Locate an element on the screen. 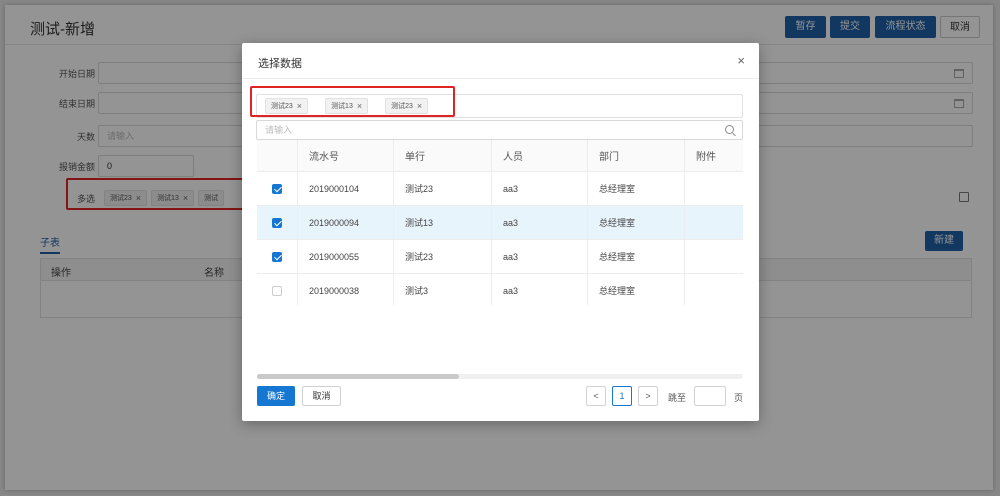 The height and width of the screenshot is (496, 1000). next-page-button: > is located at coordinates (648, 396).